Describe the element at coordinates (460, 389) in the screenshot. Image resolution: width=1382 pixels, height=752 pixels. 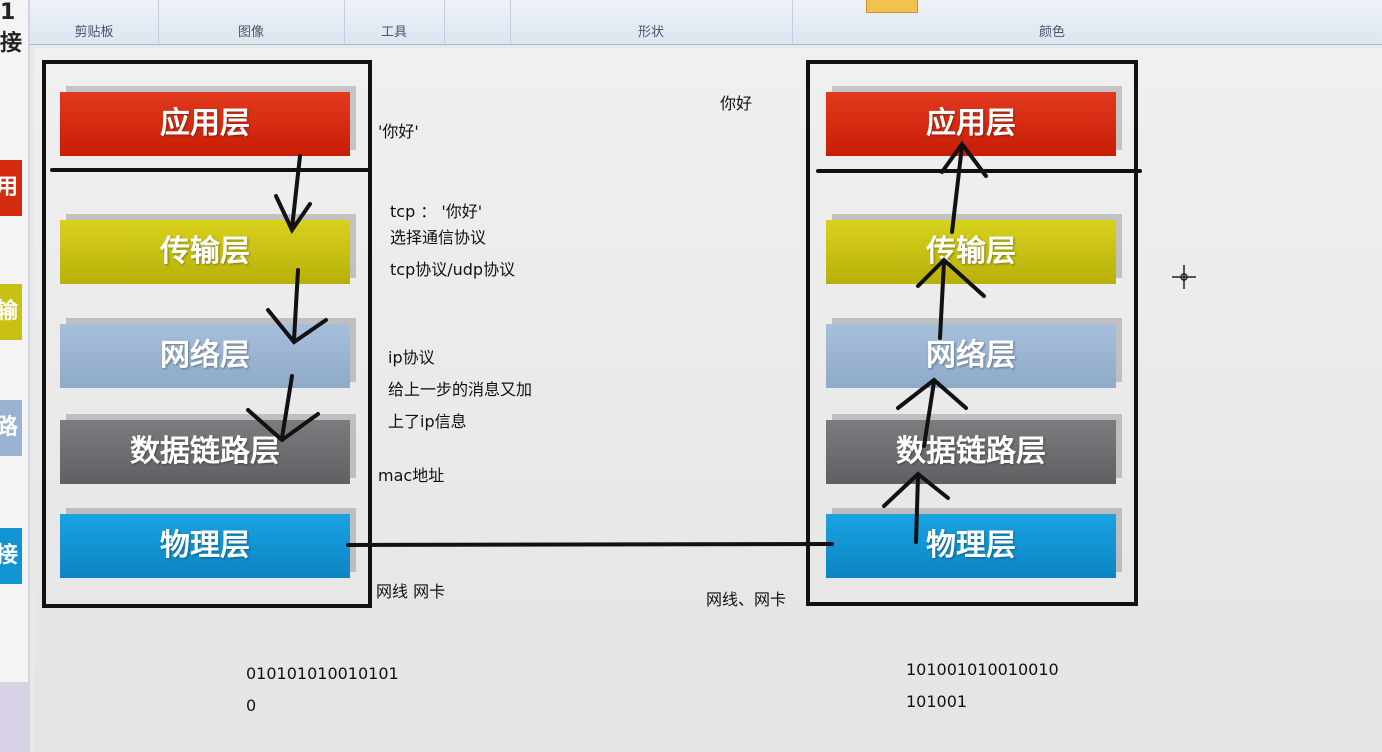
I see `note-ip-line2: 给上一步的消息又加` at that location.